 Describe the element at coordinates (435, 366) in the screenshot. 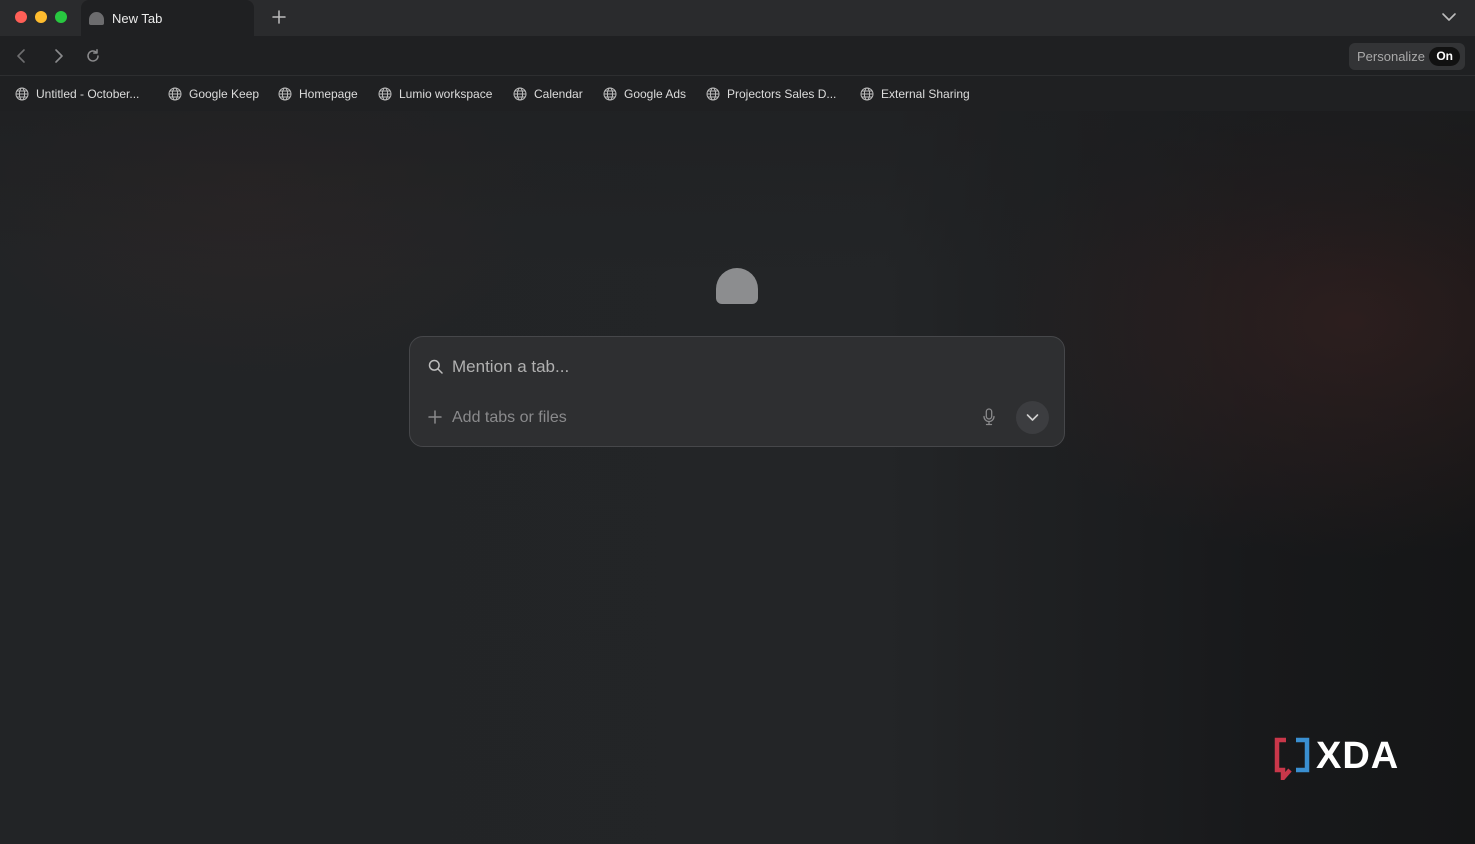

I see `search-icon` at that location.